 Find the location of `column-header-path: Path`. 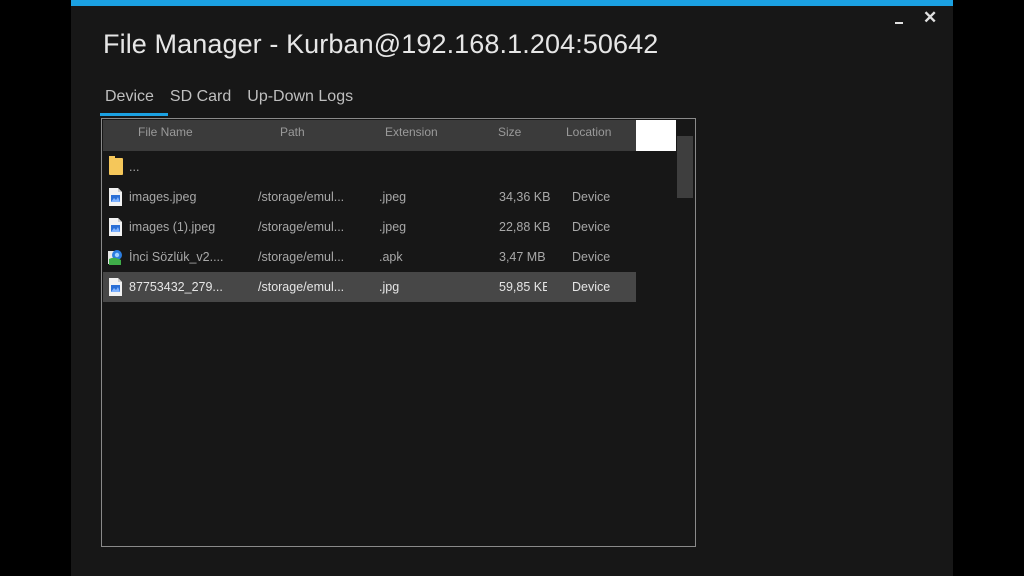

column-header-path: Path is located at coordinates (292, 132).